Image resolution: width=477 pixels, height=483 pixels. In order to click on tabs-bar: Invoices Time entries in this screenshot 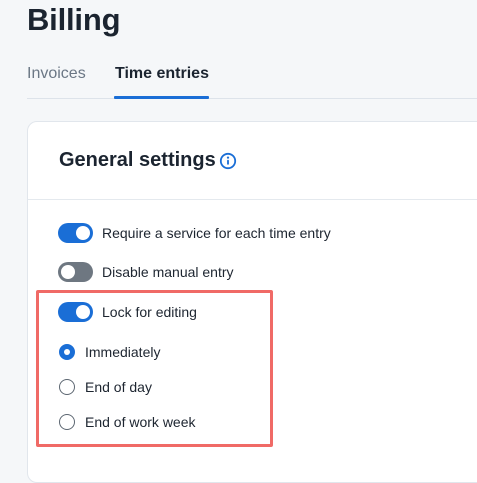, I will do `click(238, 80)`.